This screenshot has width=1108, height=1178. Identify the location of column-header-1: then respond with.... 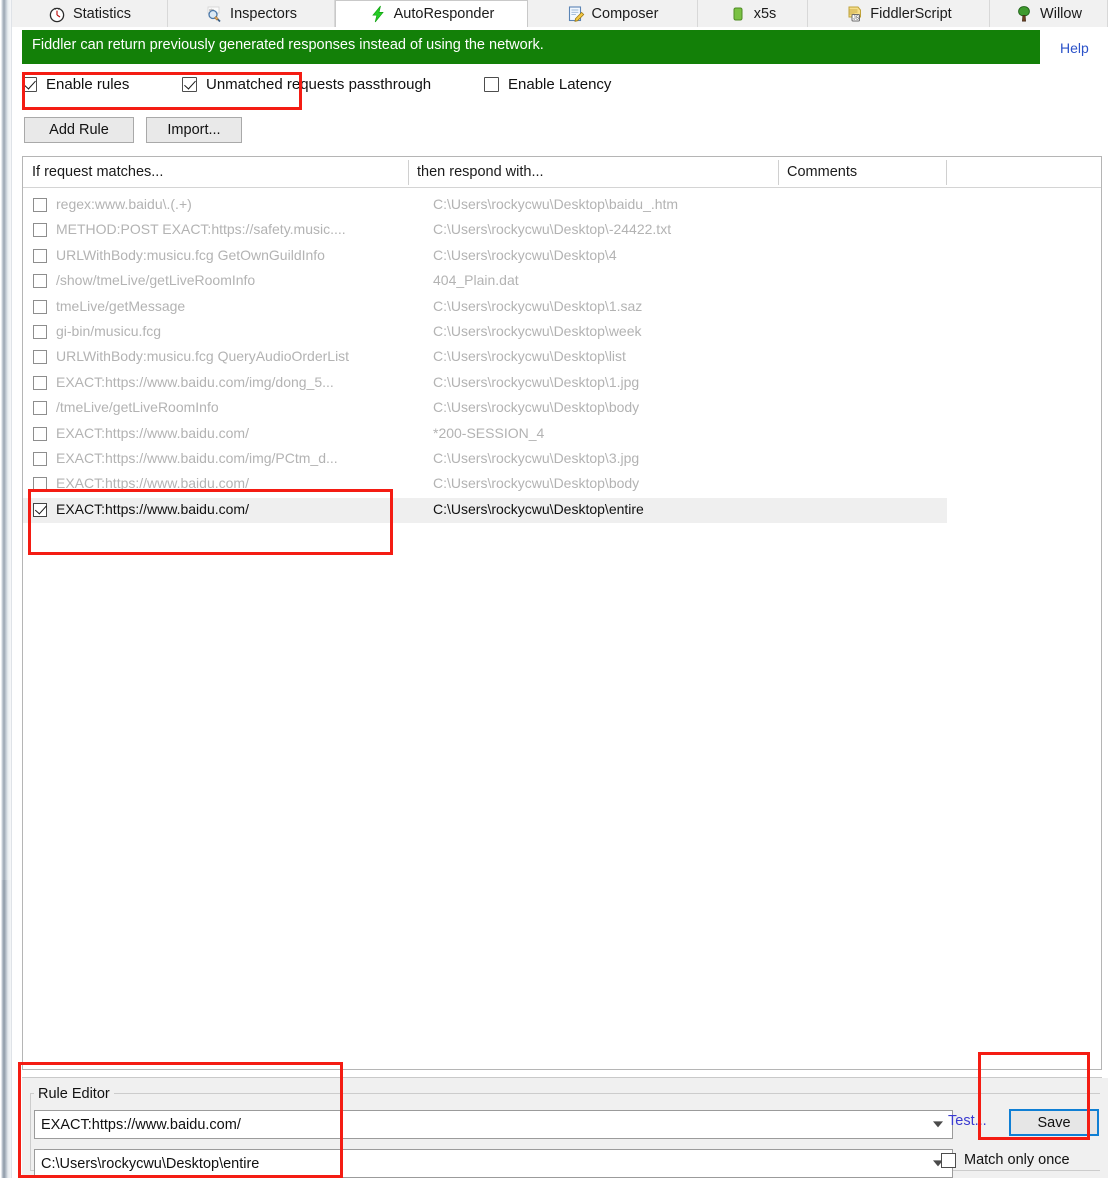
(593, 172).